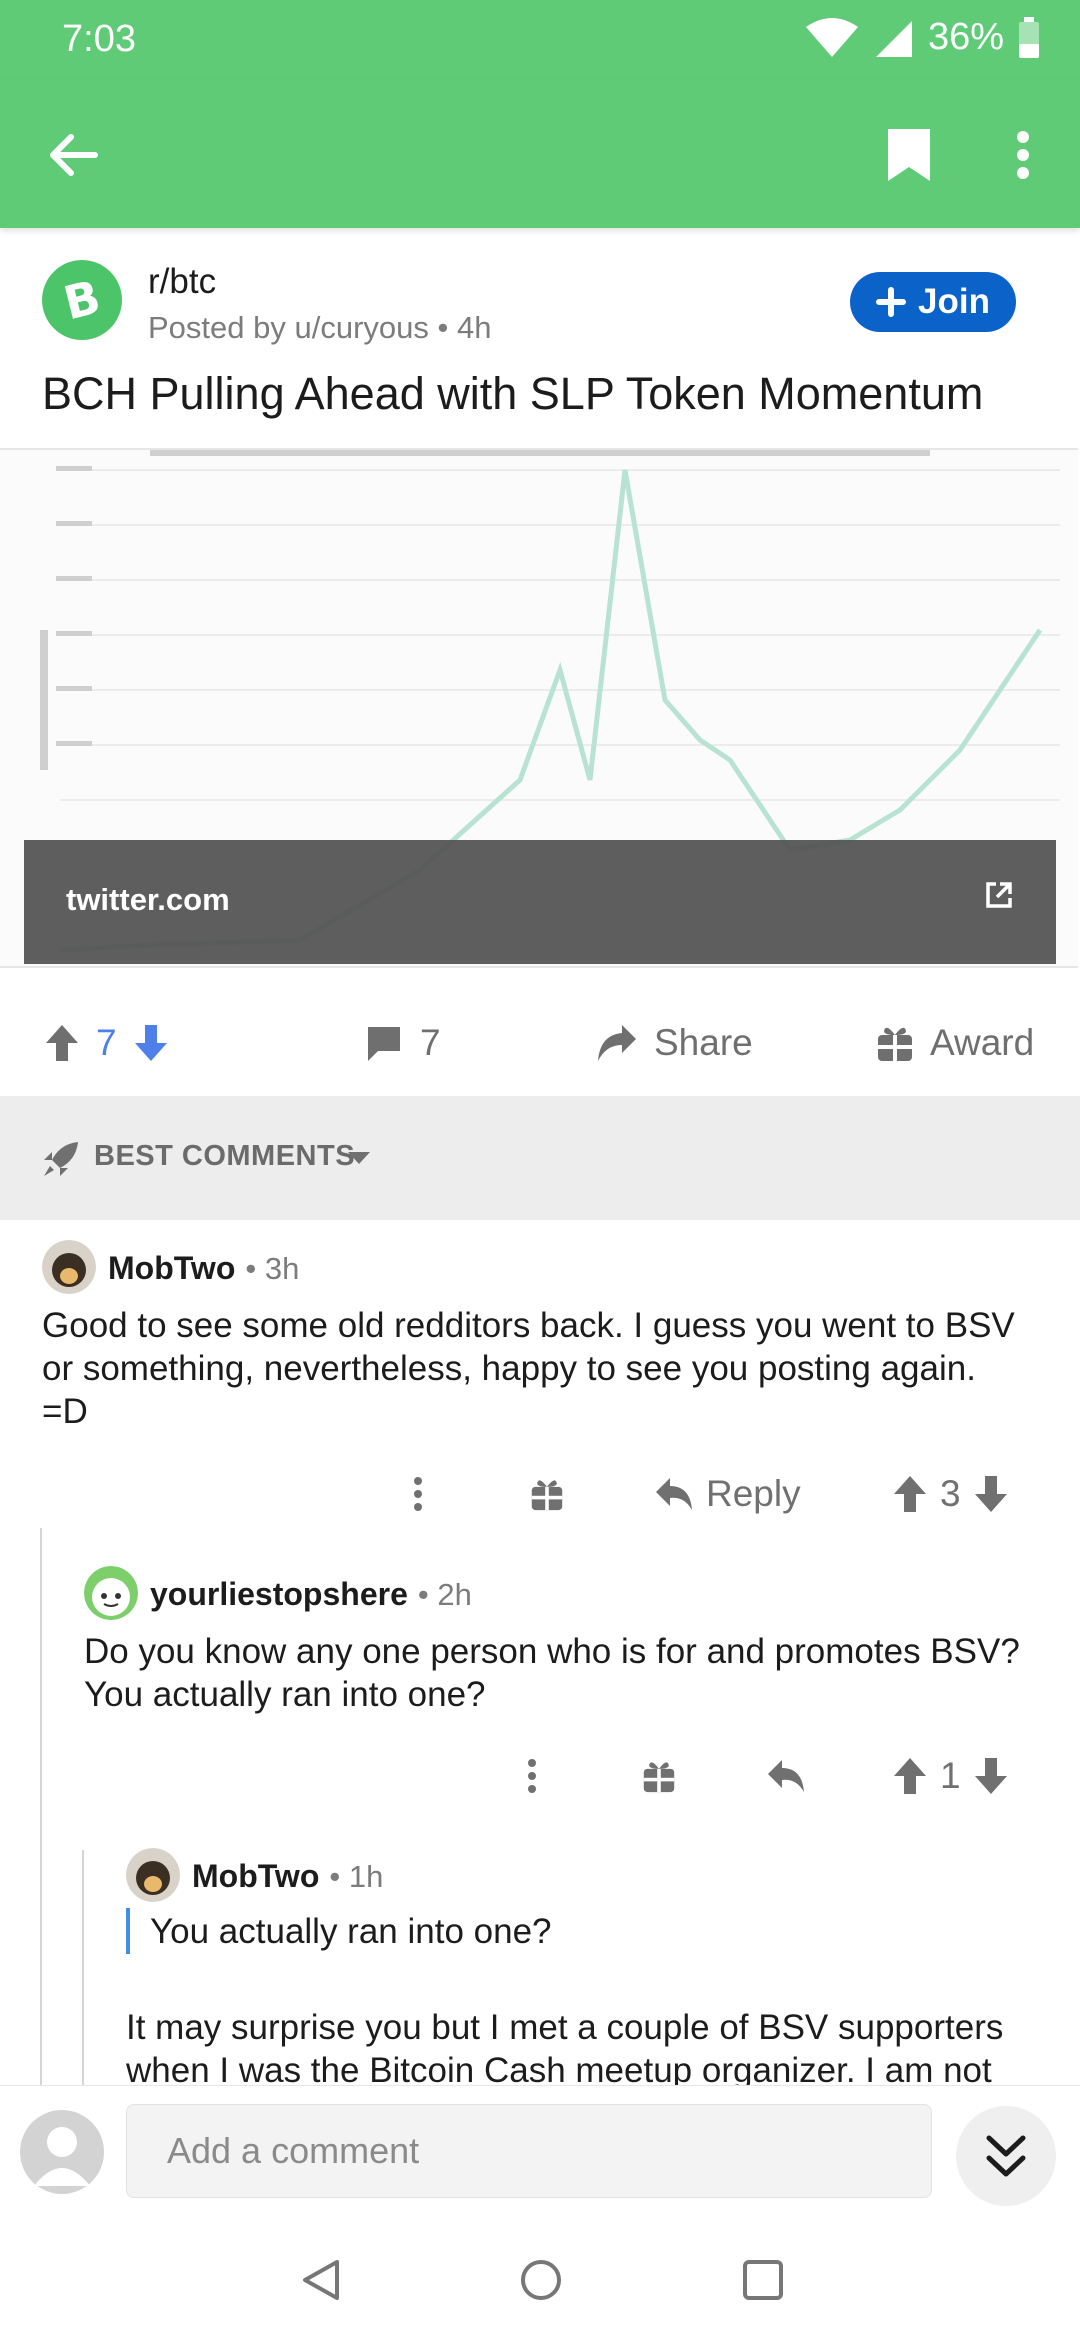 The image size is (1080, 2340). I want to click on plus-icon, so click(891, 302).